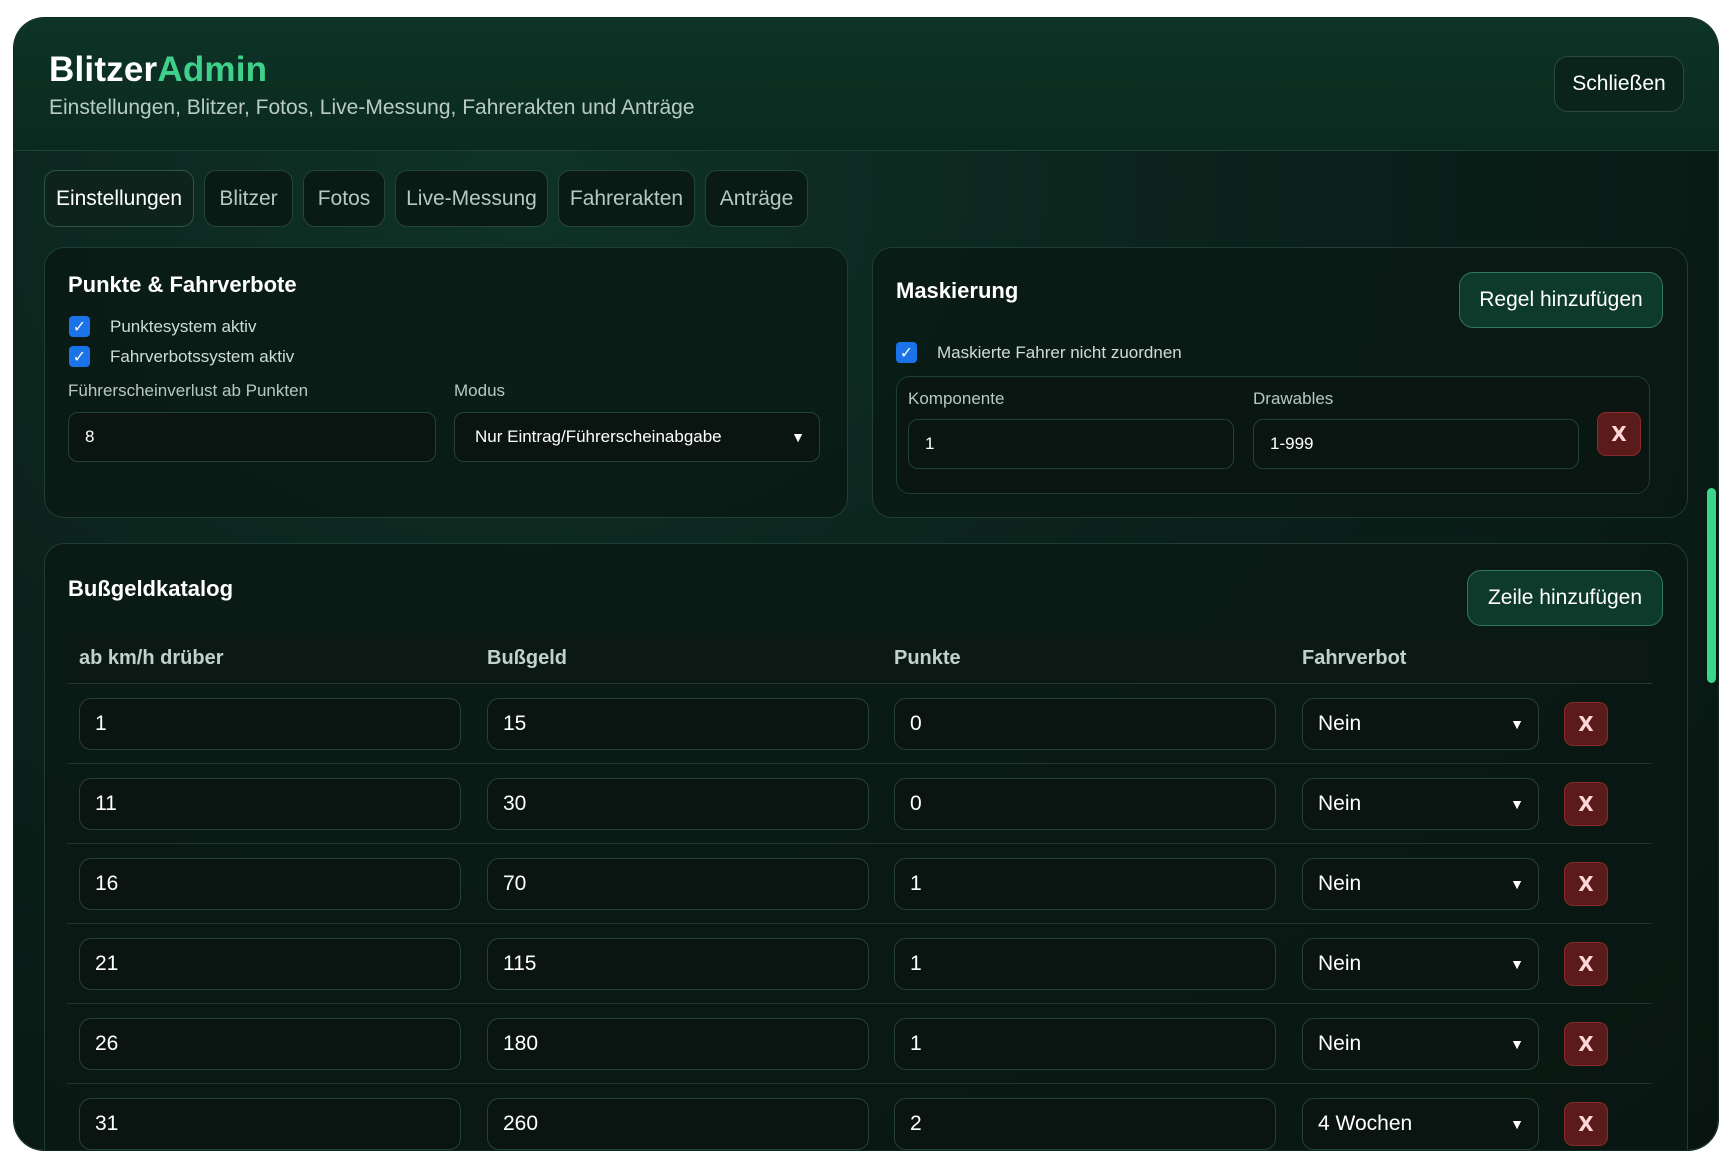 Image resolution: width=1732 pixels, height=1159 pixels. I want to click on fine-input: 260, so click(678, 1124).